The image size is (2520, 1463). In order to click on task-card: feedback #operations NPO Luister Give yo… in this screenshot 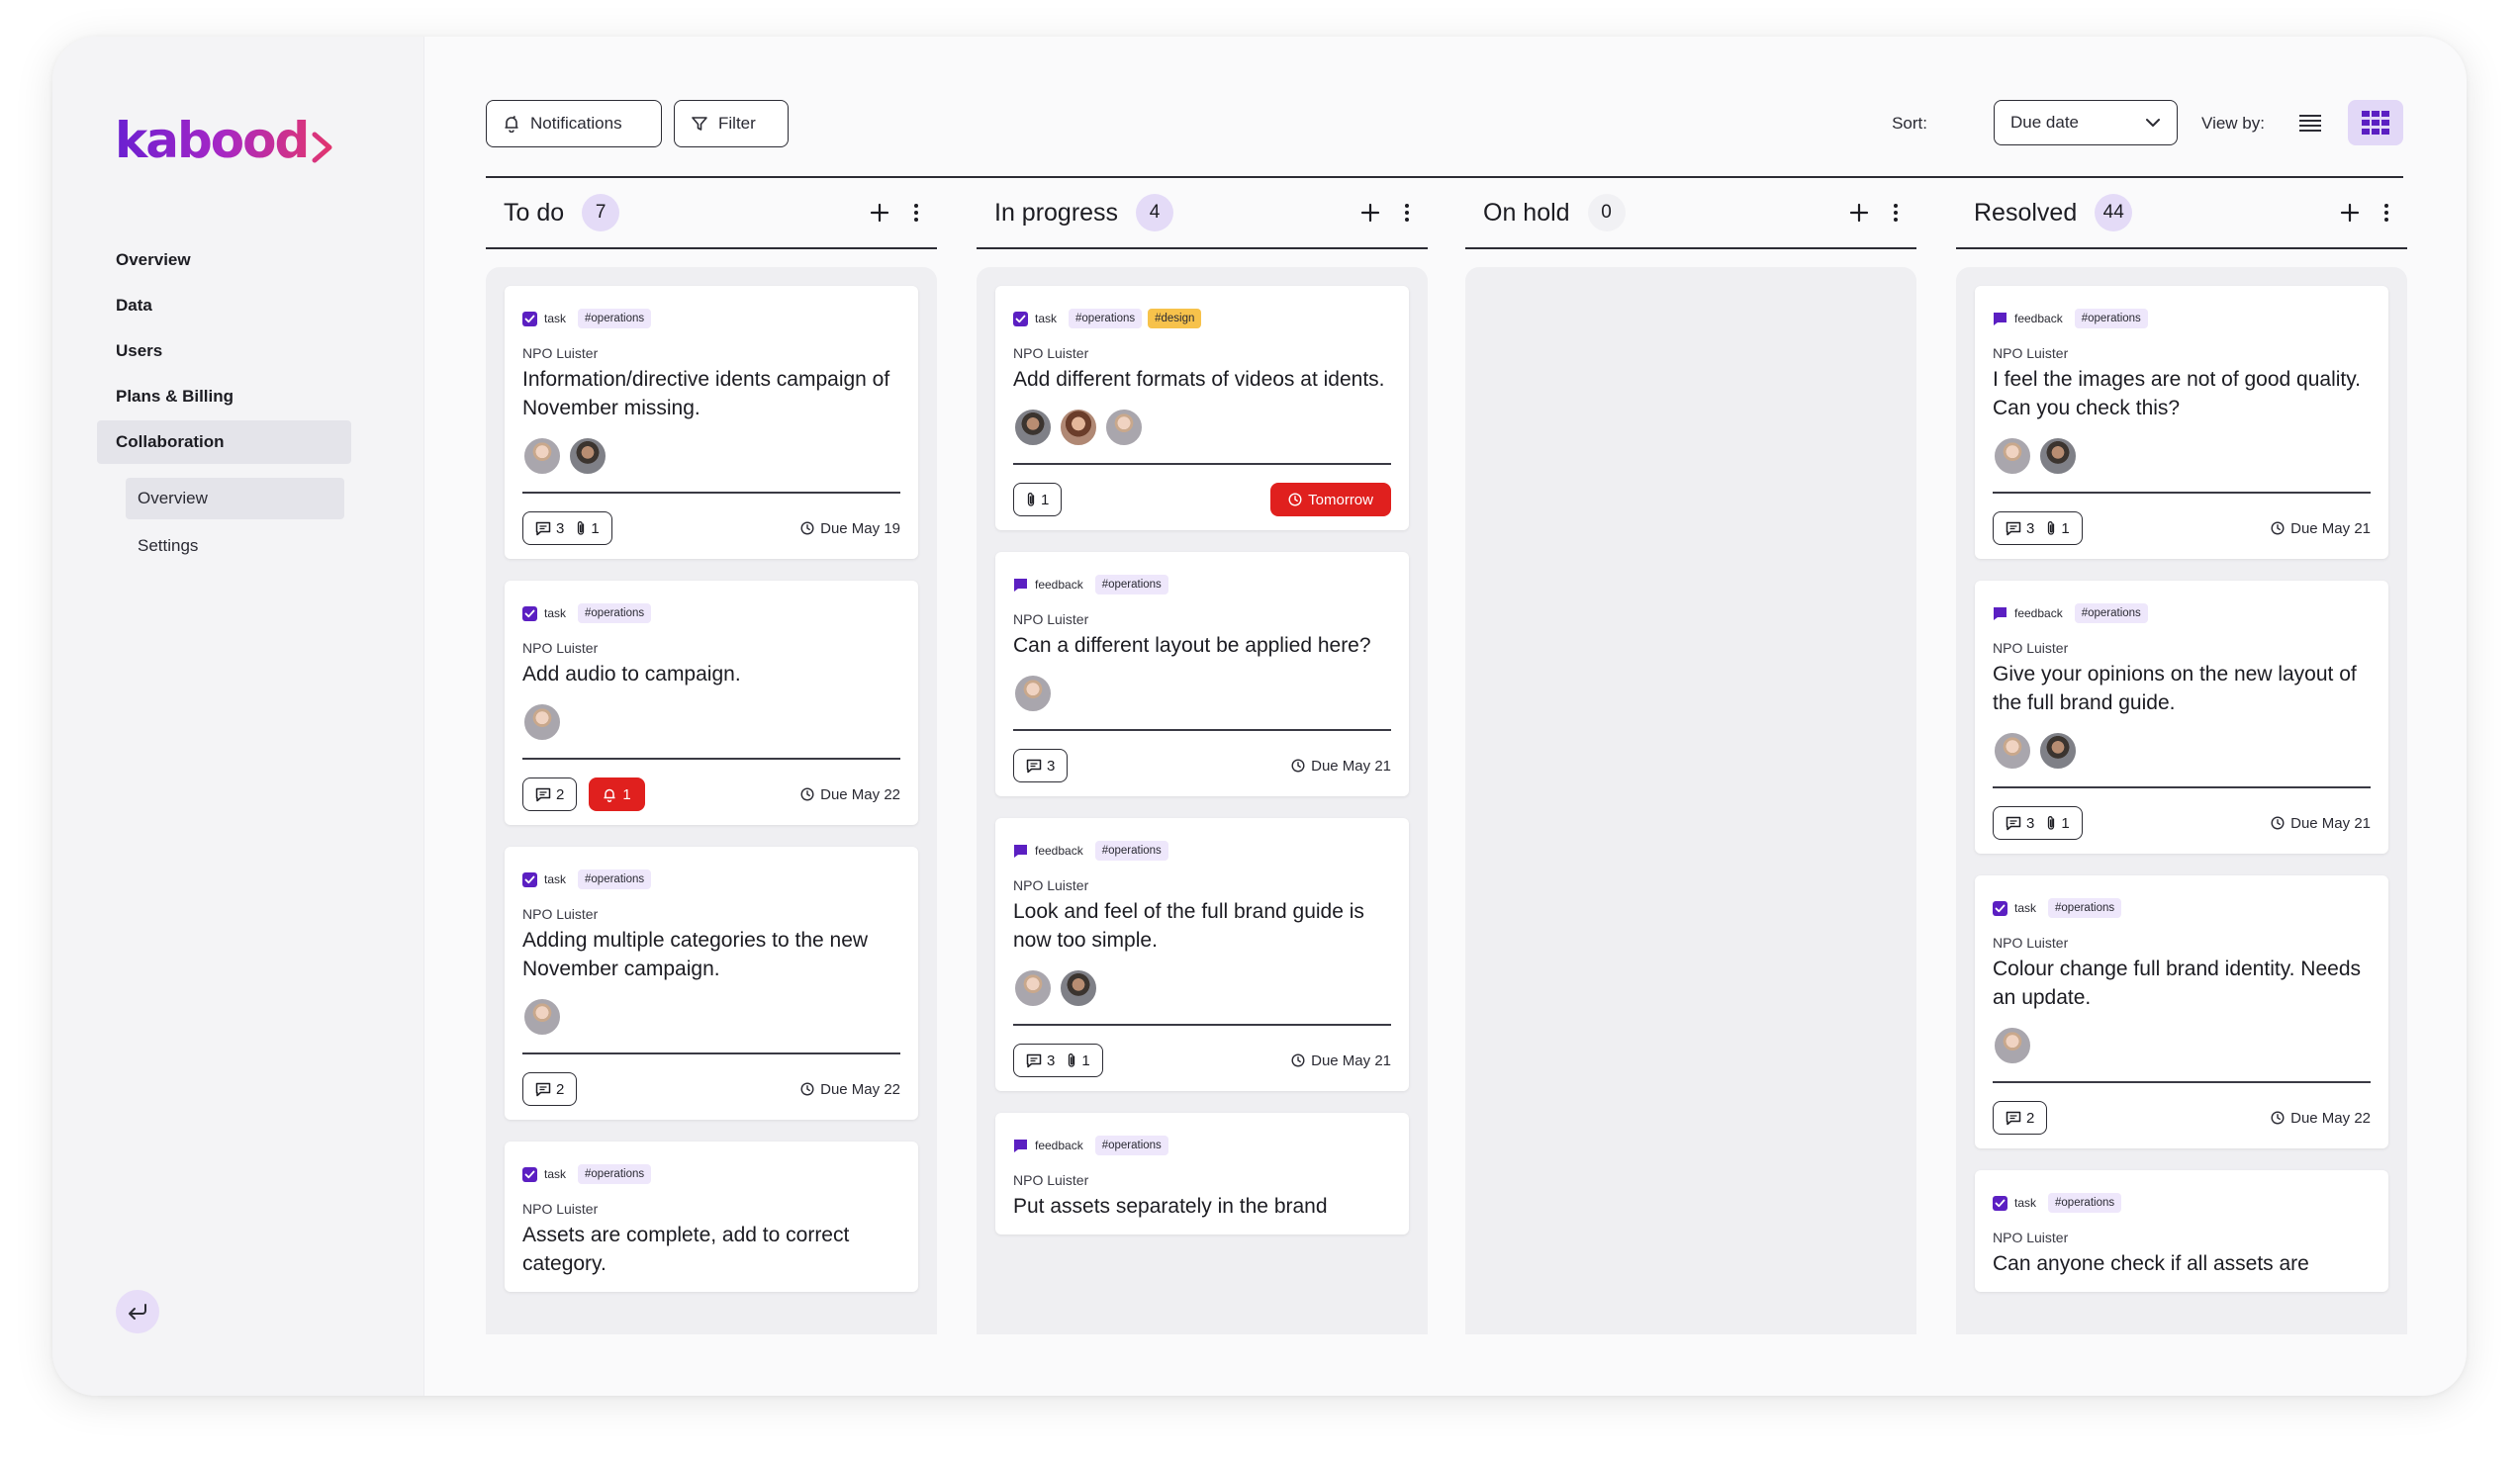, I will do `click(2181, 717)`.